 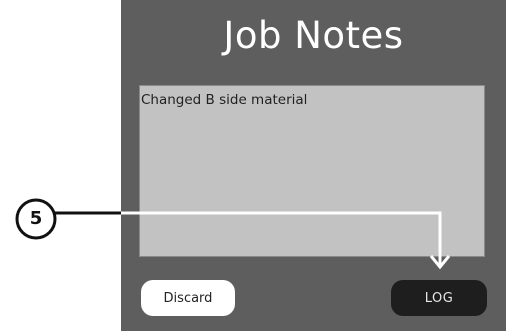 What do you see at coordinates (188, 298) in the screenshot?
I see `discard-button: Discard` at bounding box center [188, 298].